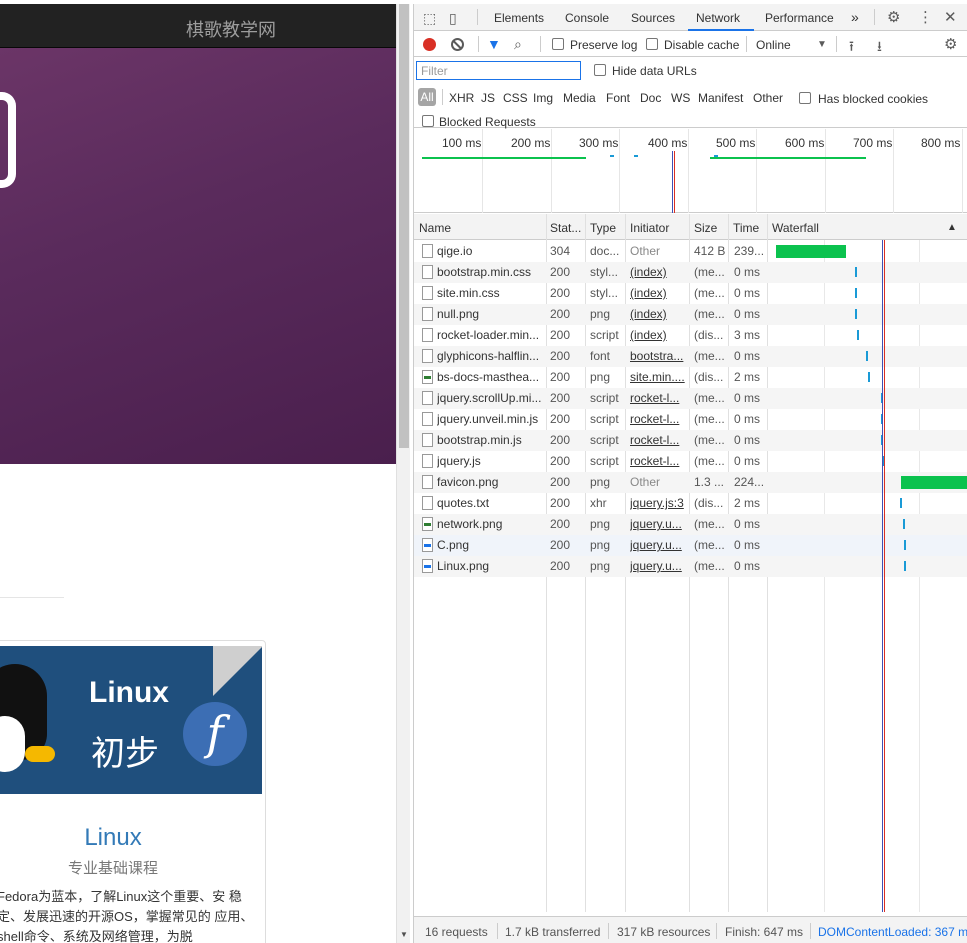 The width and height of the screenshot is (967, 943). Describe the element at coordinates (456, 932) in the screenshot. I see `status-request-count: 16 requests` at that location.